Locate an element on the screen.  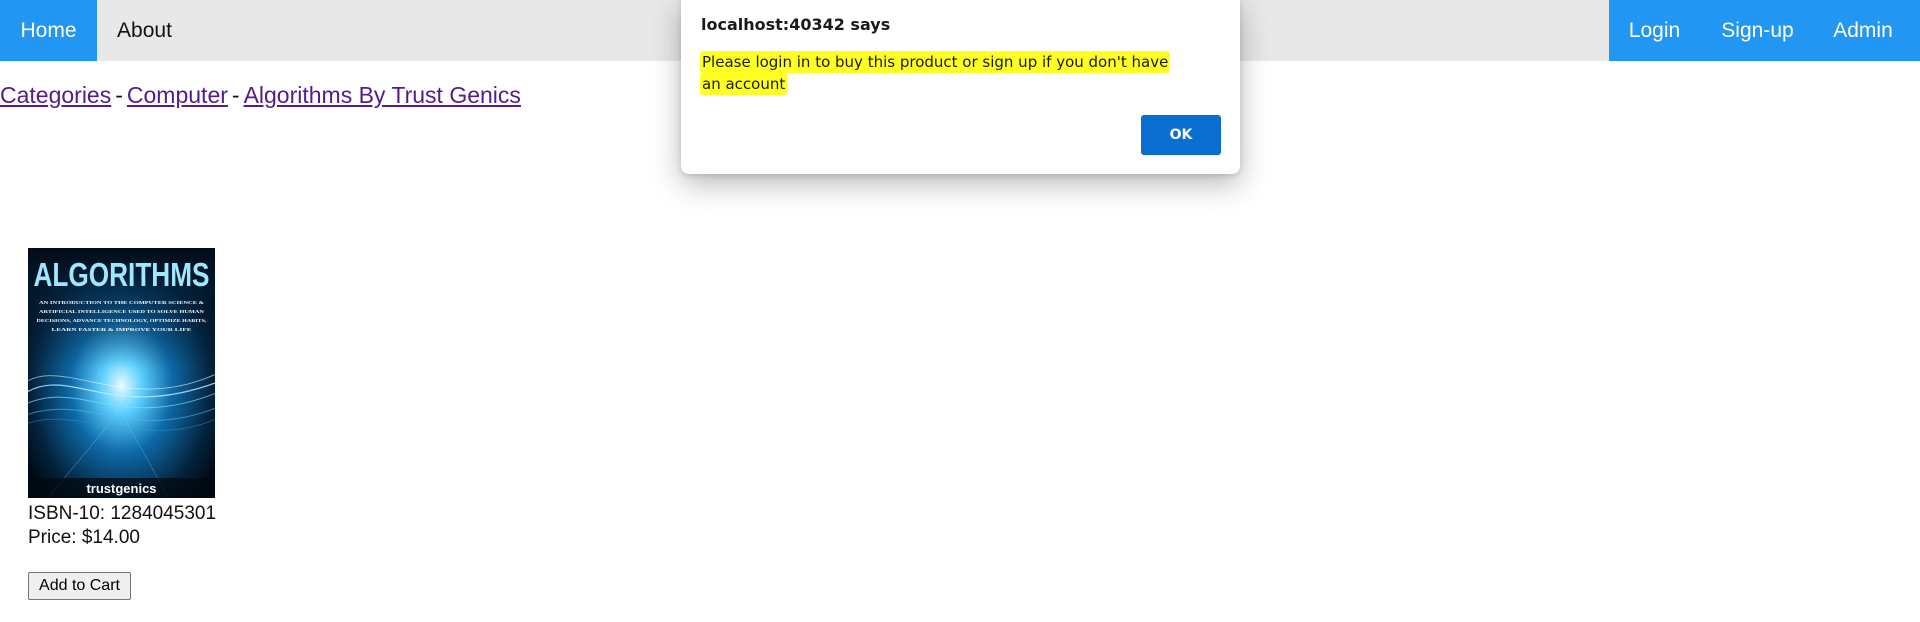
product-price: Price: $14.00 is located at coordinates (84, 537).